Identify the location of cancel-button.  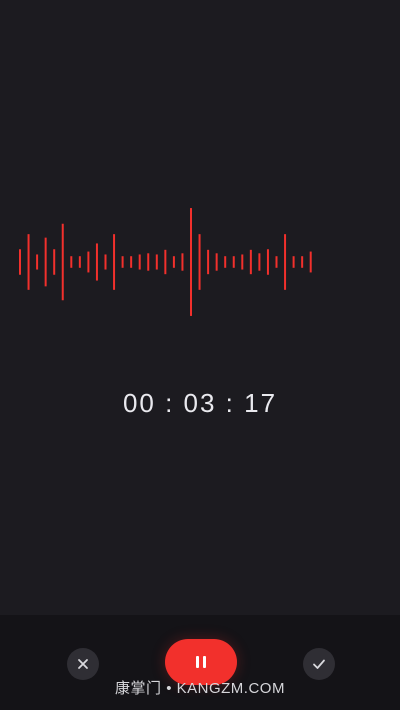
(83, 664).